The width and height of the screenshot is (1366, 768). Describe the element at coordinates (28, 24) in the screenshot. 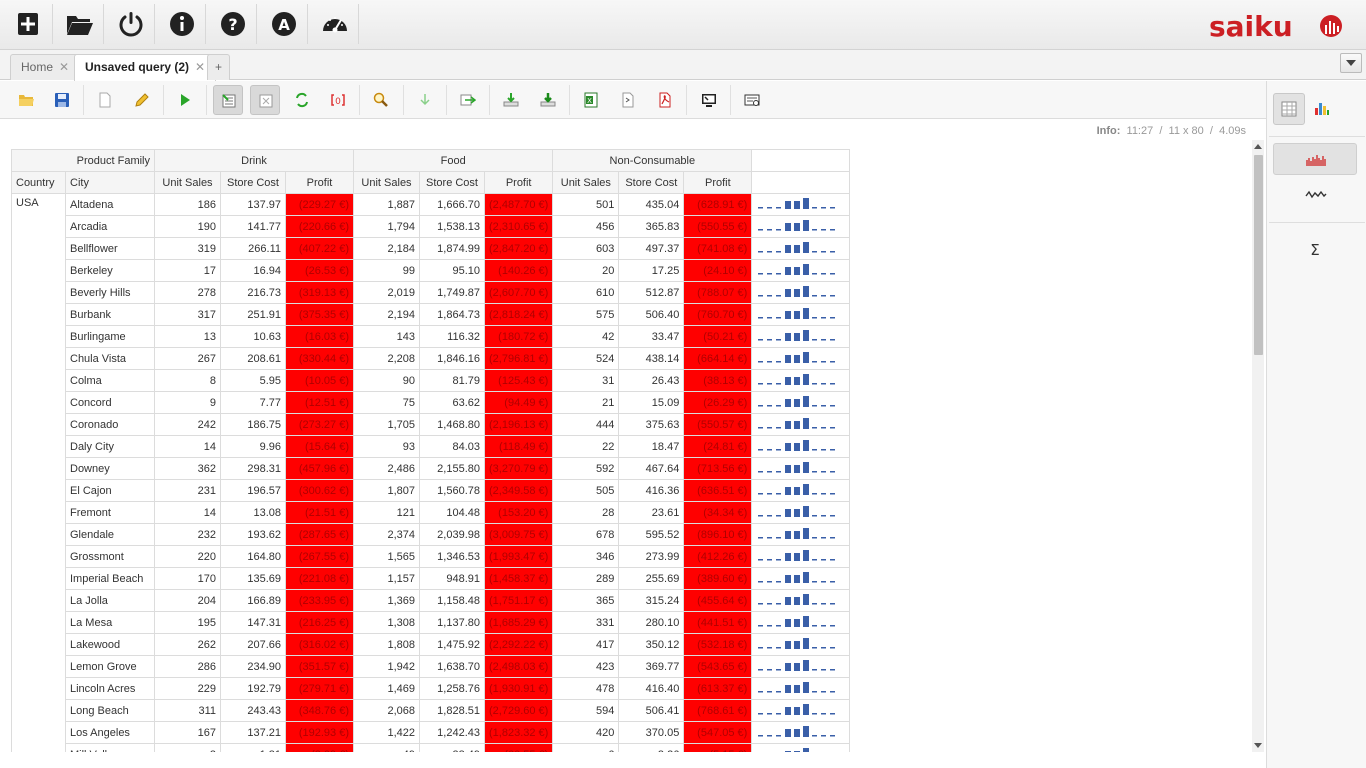

I see `new-query-icon` at that location.